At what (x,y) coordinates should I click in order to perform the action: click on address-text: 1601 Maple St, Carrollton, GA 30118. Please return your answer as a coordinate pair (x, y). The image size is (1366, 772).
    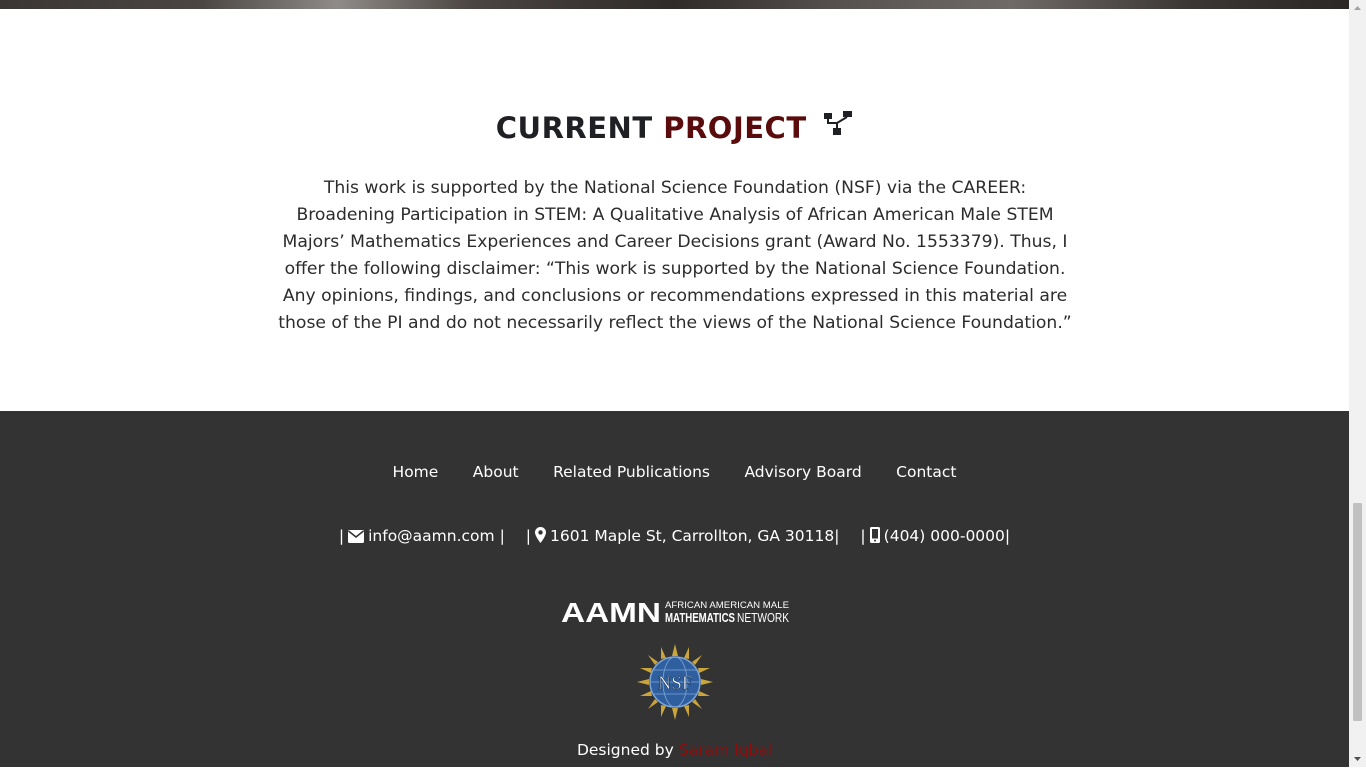
    Looking at the image, I should click on (692, 536).